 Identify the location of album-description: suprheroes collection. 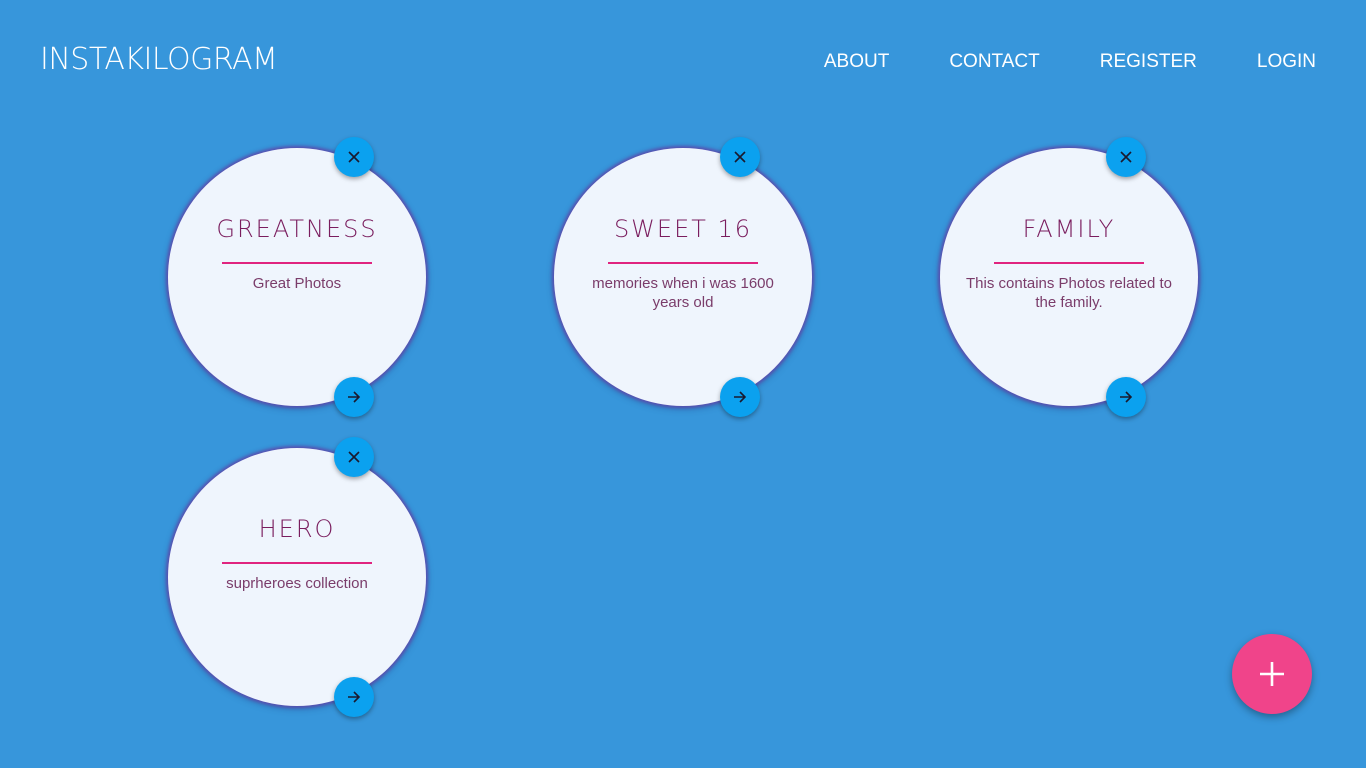
(297, 583).